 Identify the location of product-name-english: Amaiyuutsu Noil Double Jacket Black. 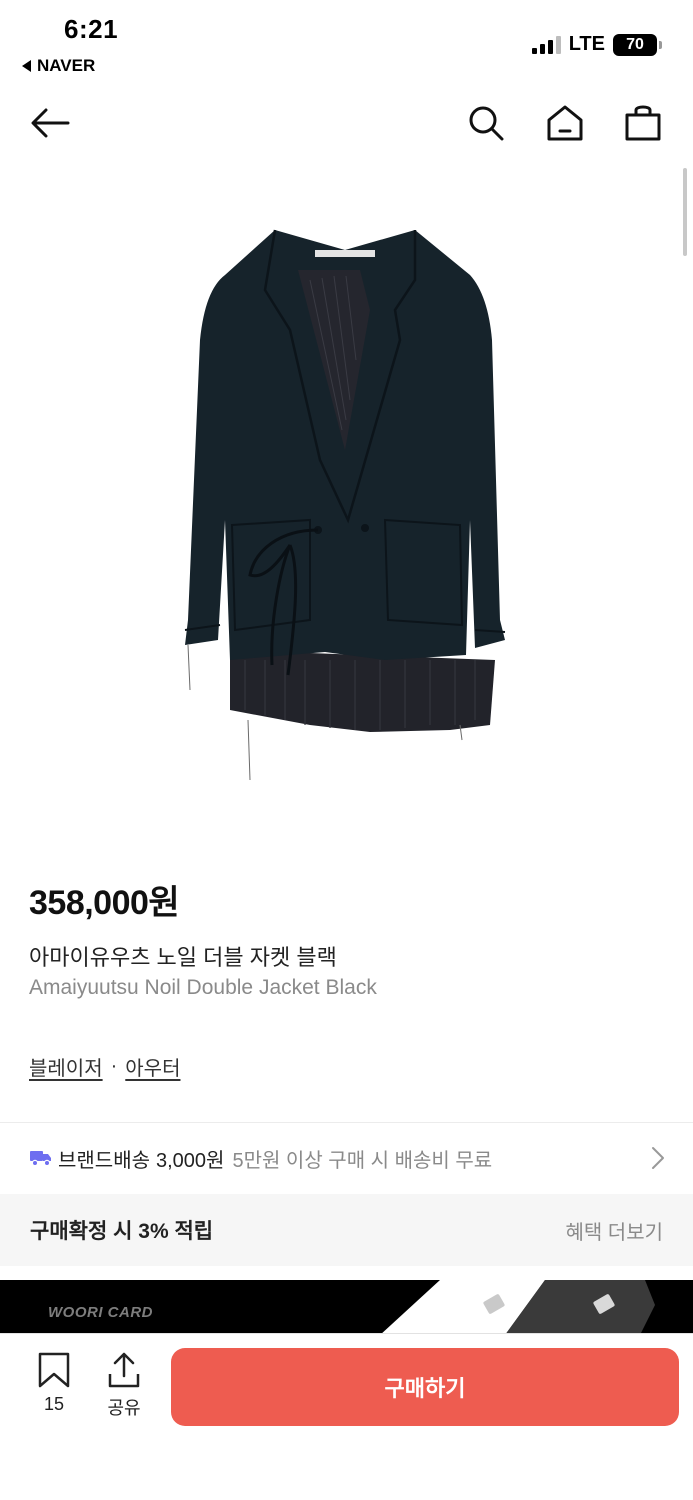
(203, 987).